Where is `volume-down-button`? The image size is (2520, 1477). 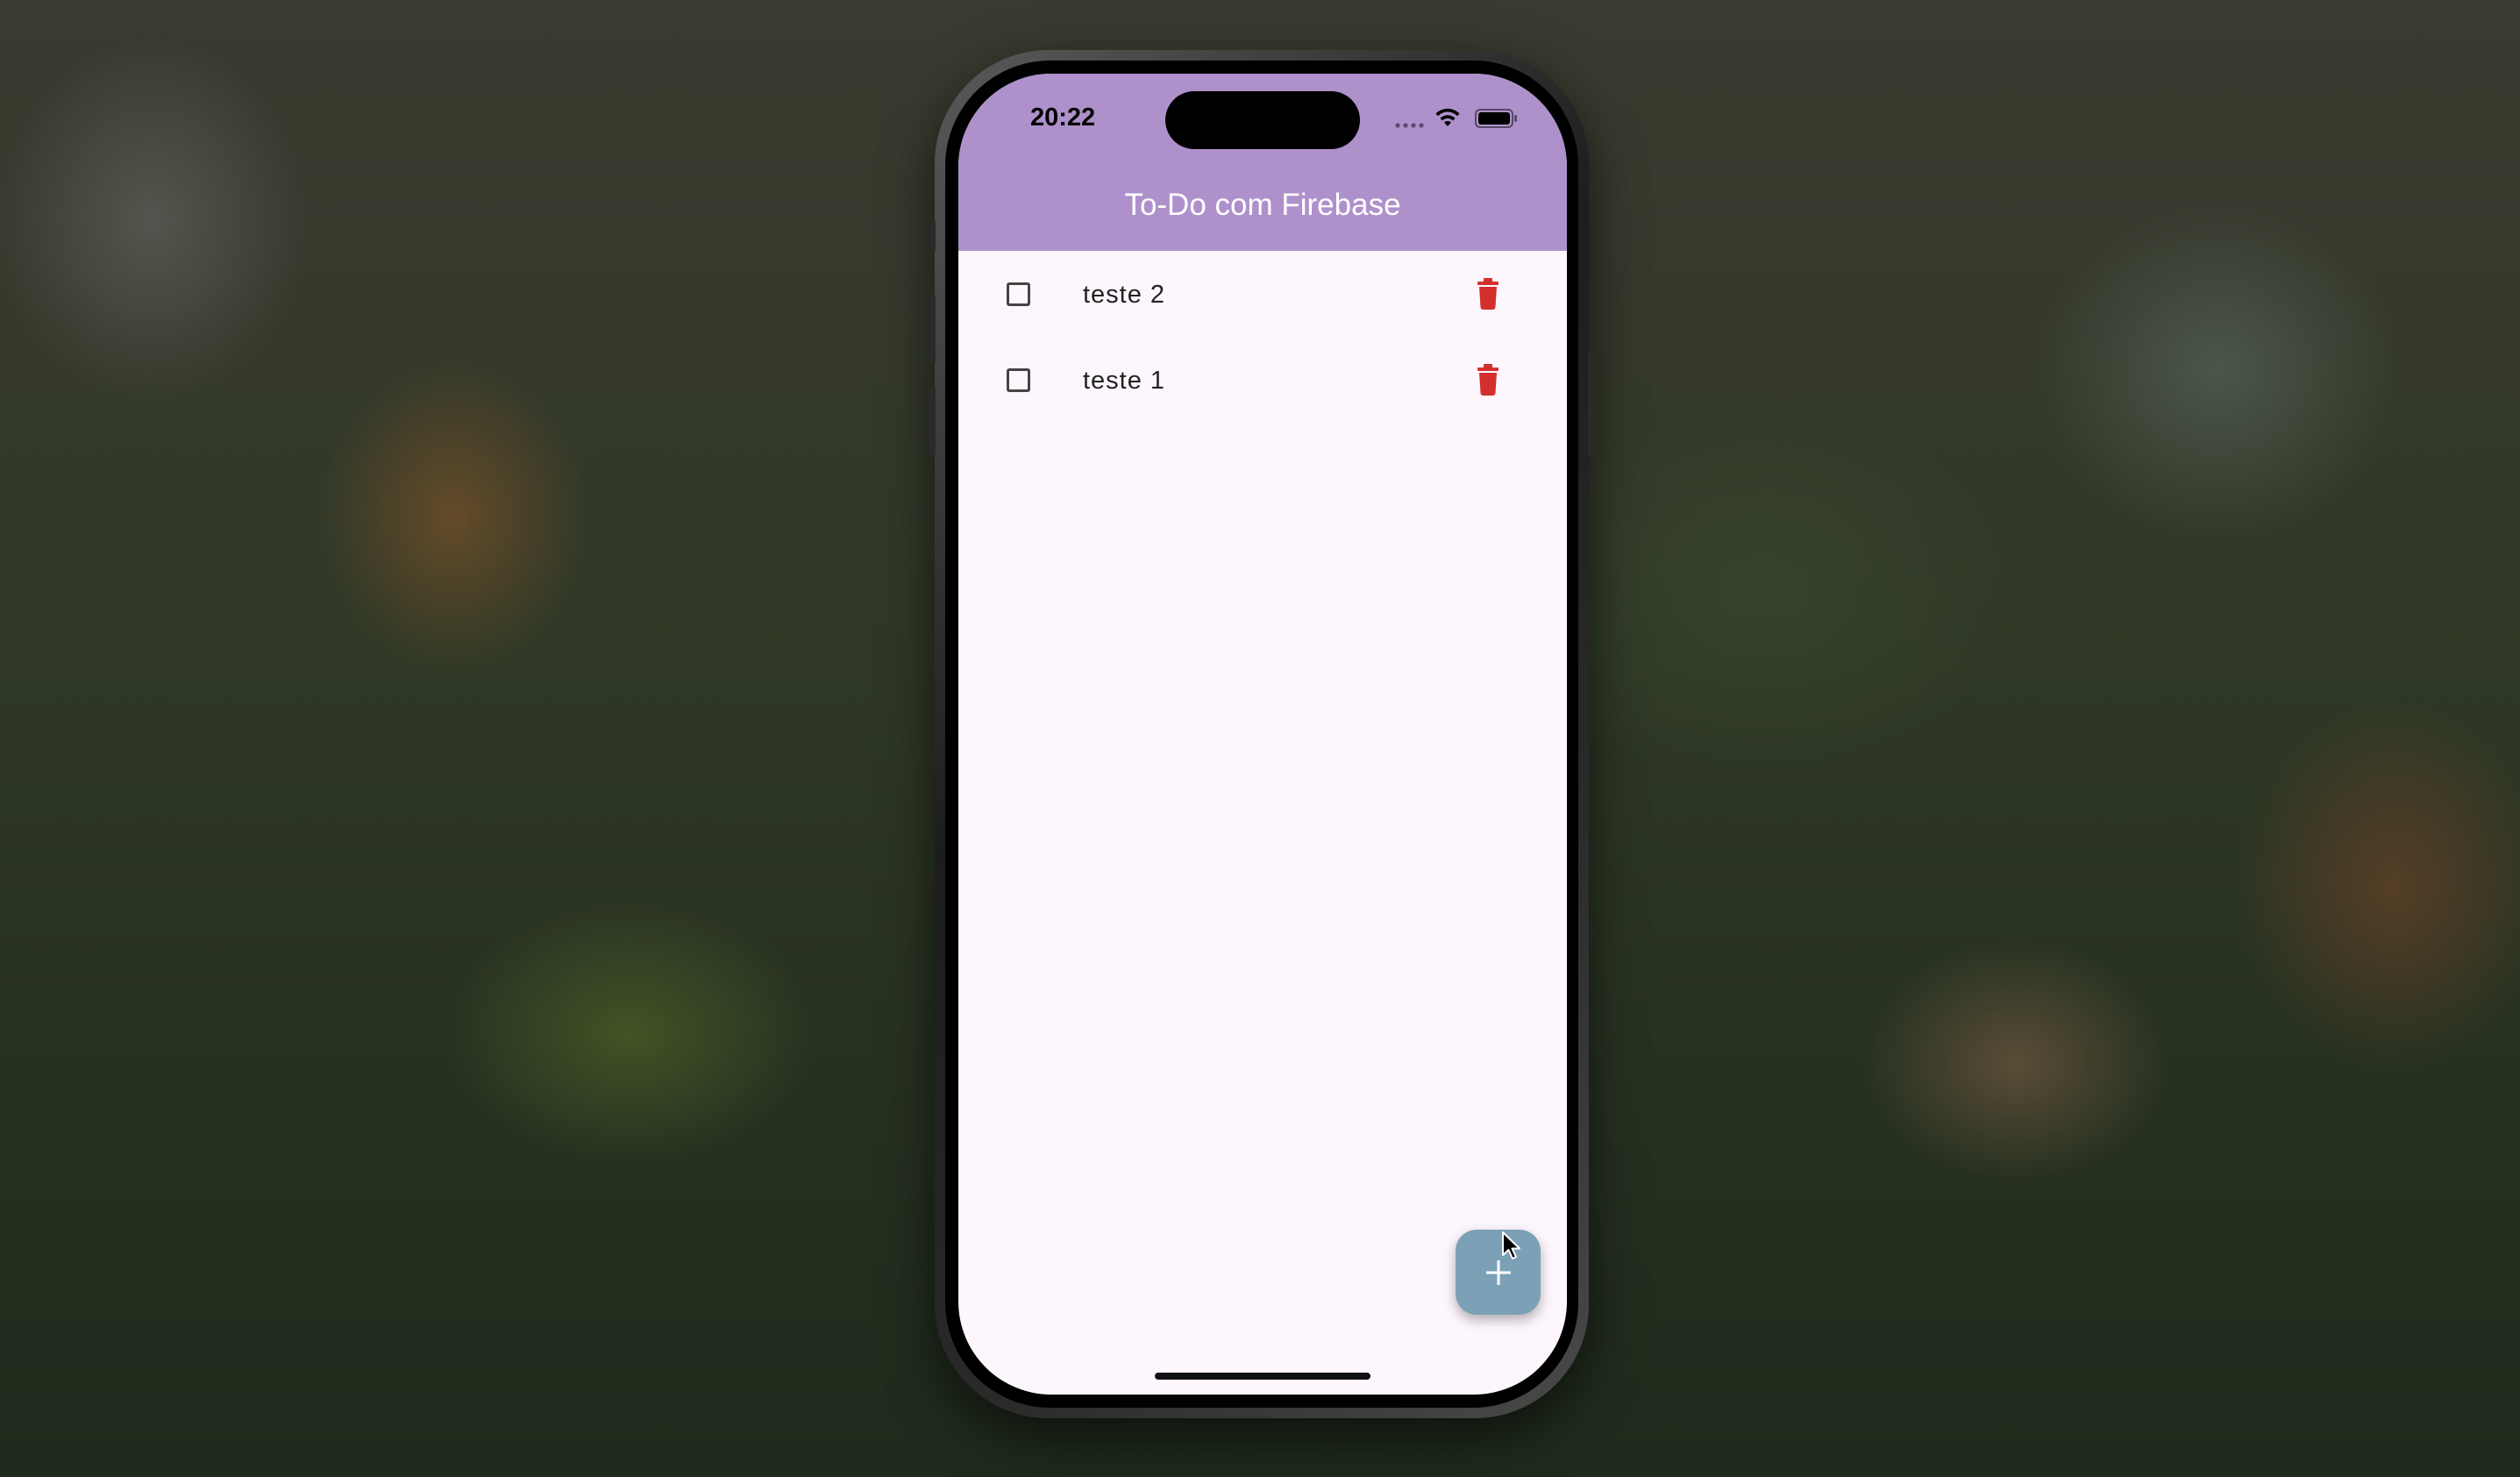 volume-down-button is located at coordinates (933, 421).